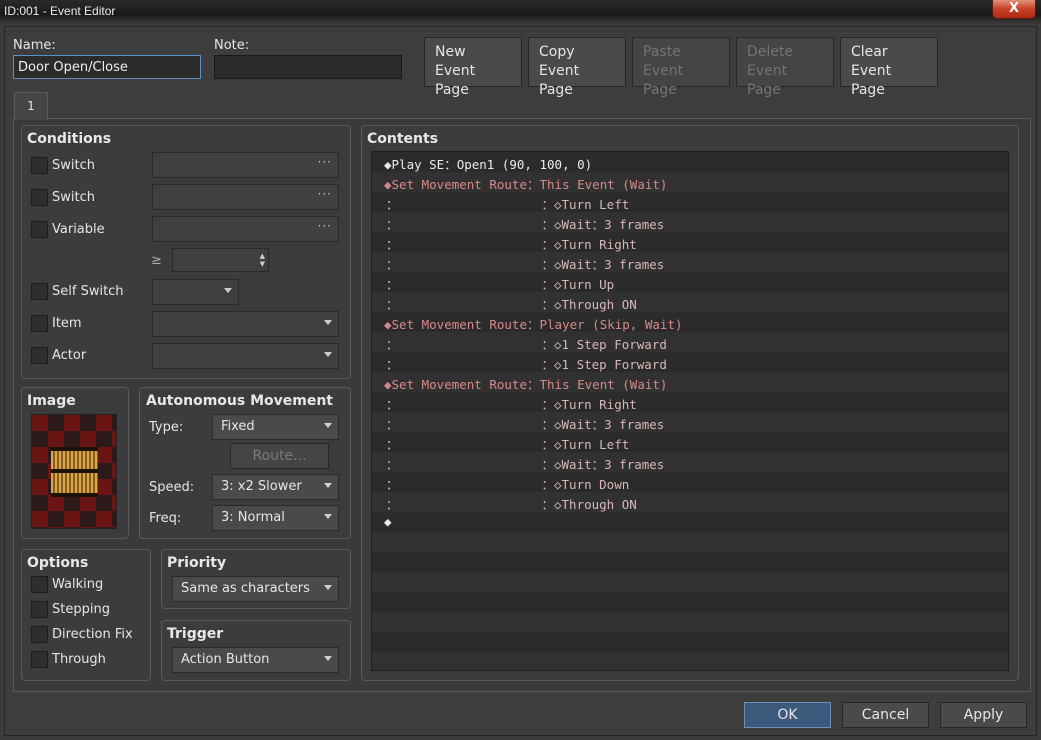  Describe the element at coordinates (51, 401) in the screenshot. I see `image-title: Image` at that location.